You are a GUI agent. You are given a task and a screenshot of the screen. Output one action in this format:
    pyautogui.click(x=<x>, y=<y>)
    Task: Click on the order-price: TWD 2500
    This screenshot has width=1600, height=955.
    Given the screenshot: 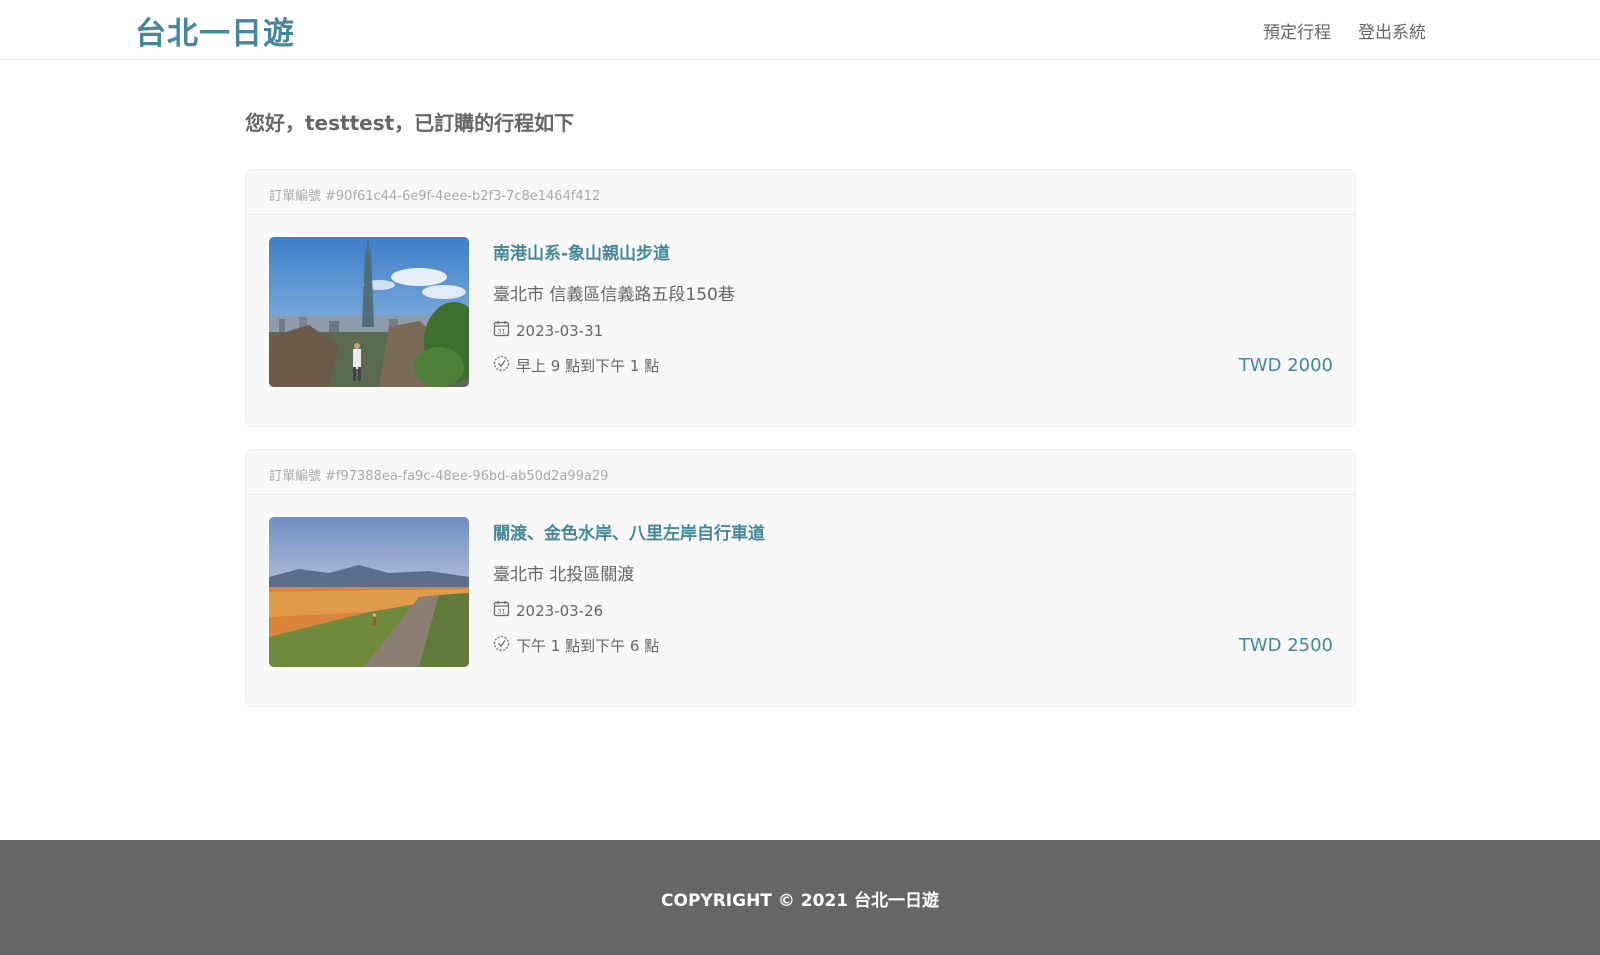 What is the action you would take?
    pyautogui.click(x=1285, y=645)
    